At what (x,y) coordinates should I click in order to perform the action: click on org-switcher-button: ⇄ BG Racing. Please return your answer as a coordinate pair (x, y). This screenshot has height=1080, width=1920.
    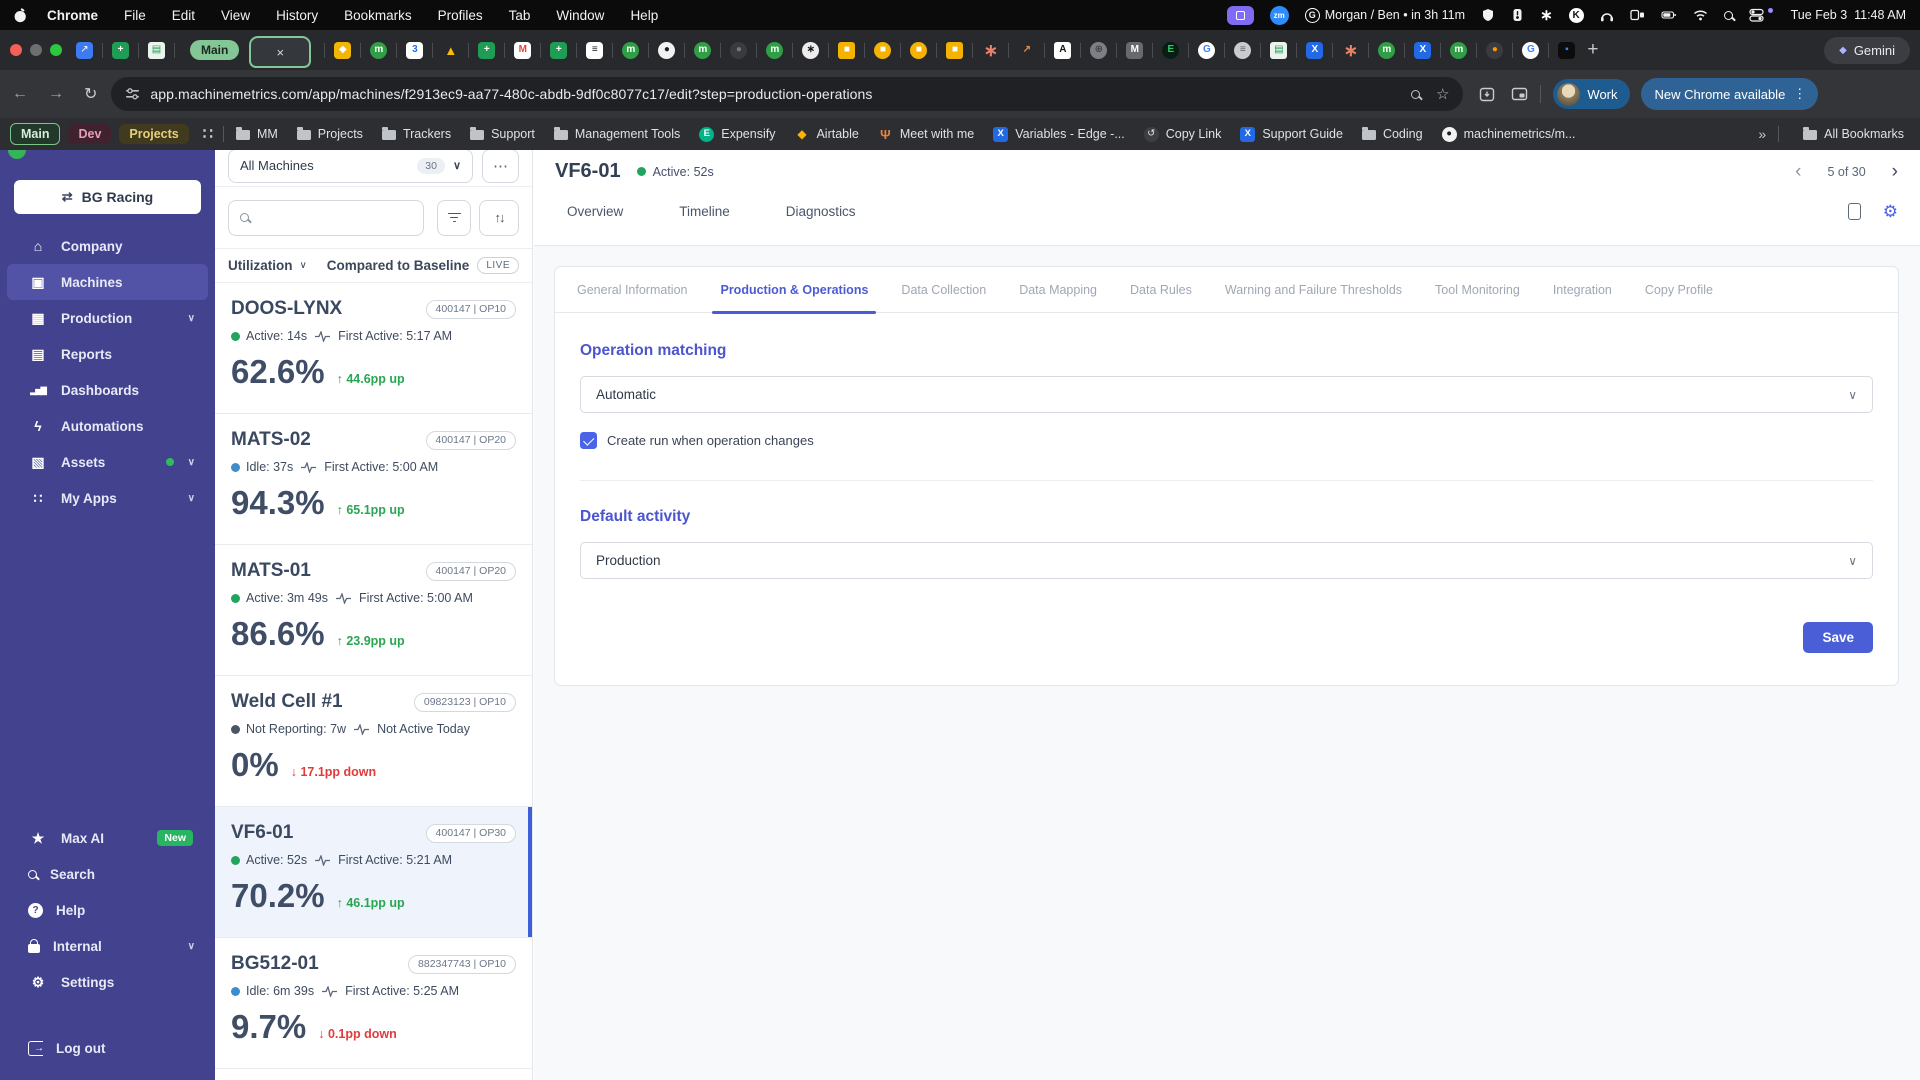
    Looking at the image, I should click on (107, 197).